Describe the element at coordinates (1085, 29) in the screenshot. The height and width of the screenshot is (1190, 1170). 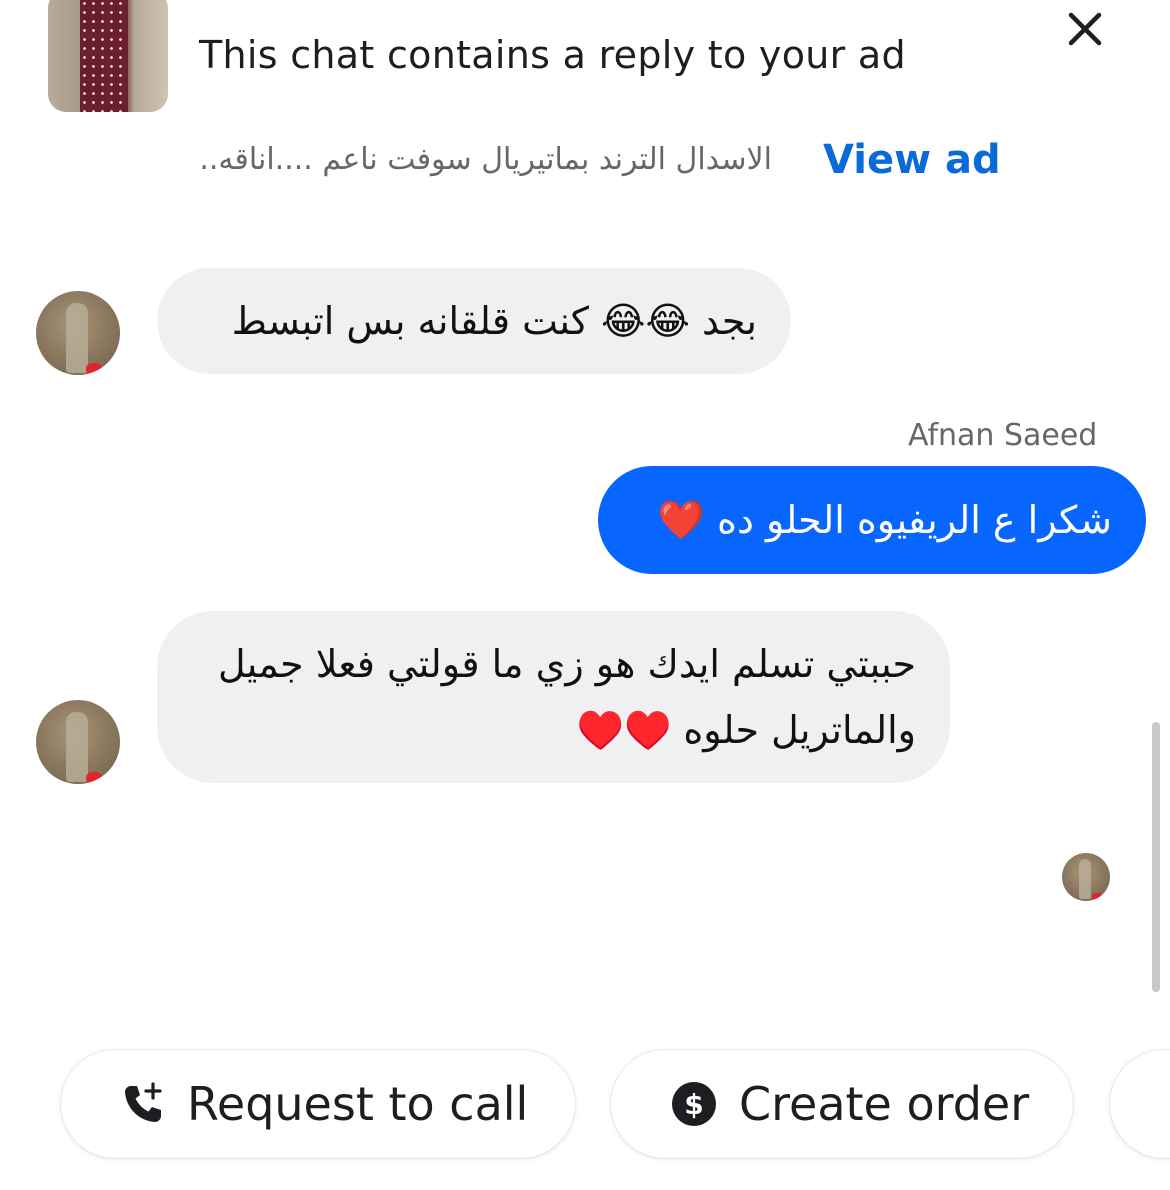
I see `close-icon` at that location.